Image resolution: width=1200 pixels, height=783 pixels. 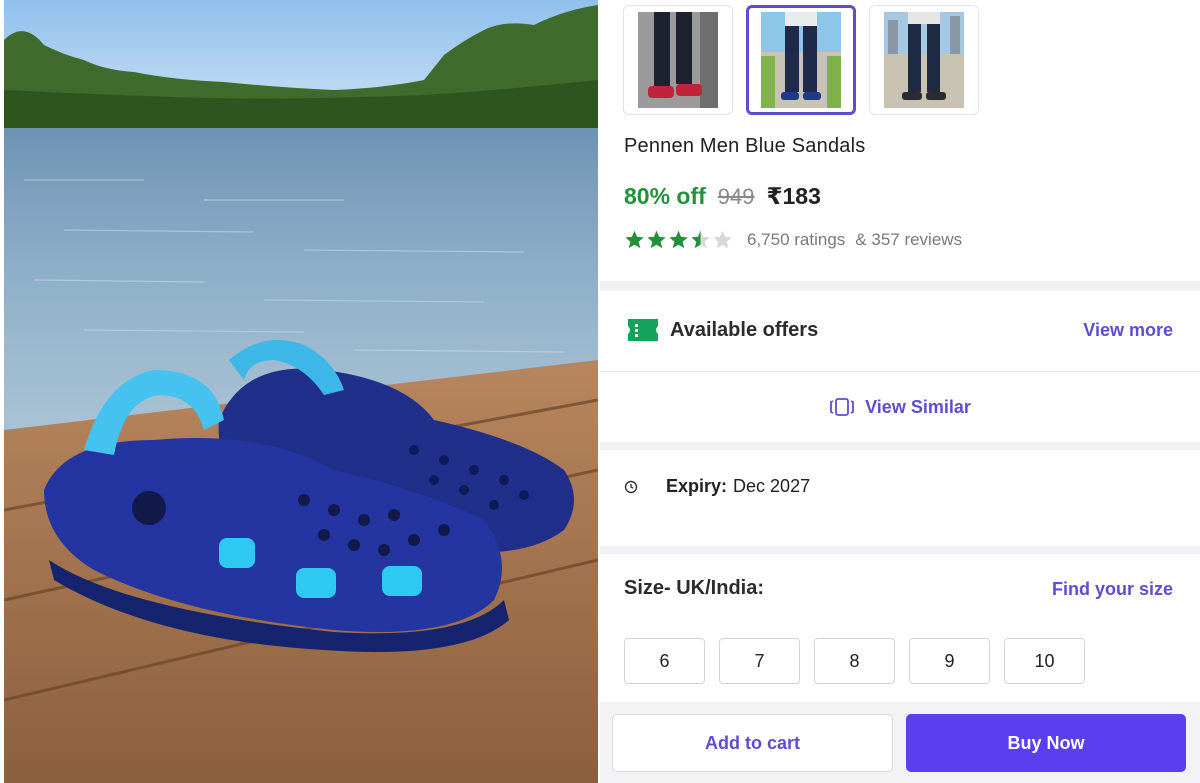 I want to click on add-to-cart-button: Add to cart, so click(x=752, y=743).